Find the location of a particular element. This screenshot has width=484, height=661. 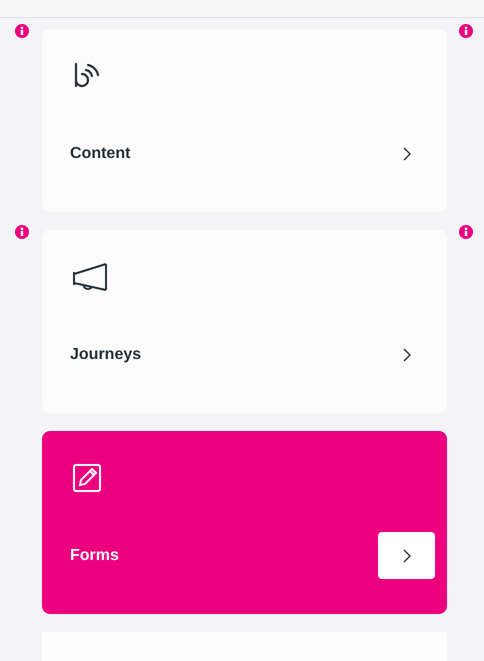

edit-icon is located at coordinates (87, 478).